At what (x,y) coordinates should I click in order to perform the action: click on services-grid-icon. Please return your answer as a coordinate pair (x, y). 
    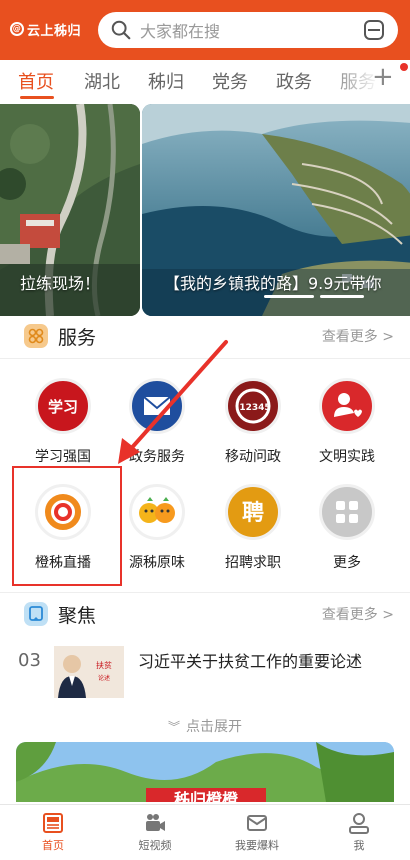
    Looking at the image, I should click on (36, 336).